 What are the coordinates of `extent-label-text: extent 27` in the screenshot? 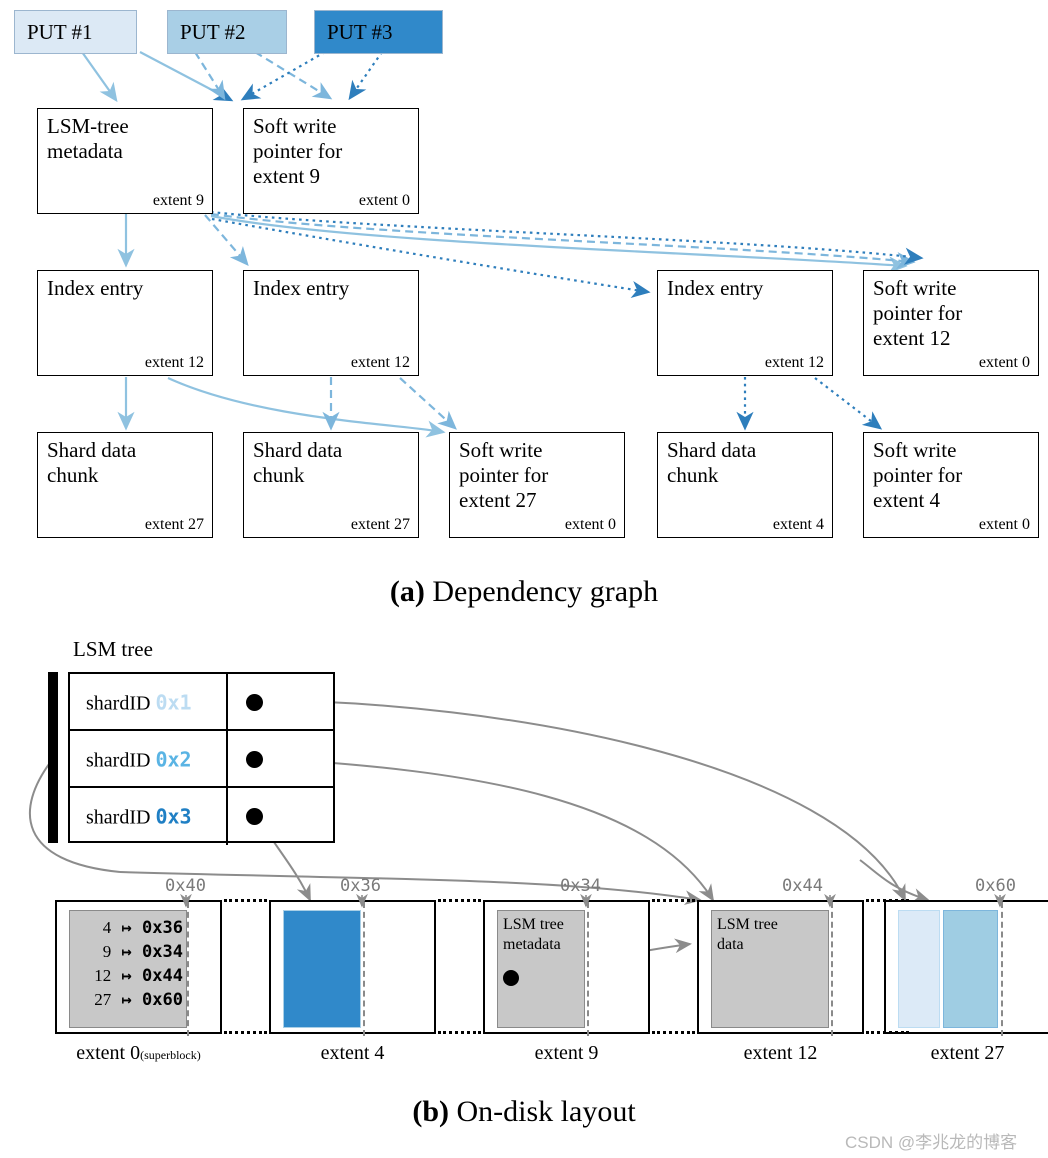 It's located at (967, 1053).